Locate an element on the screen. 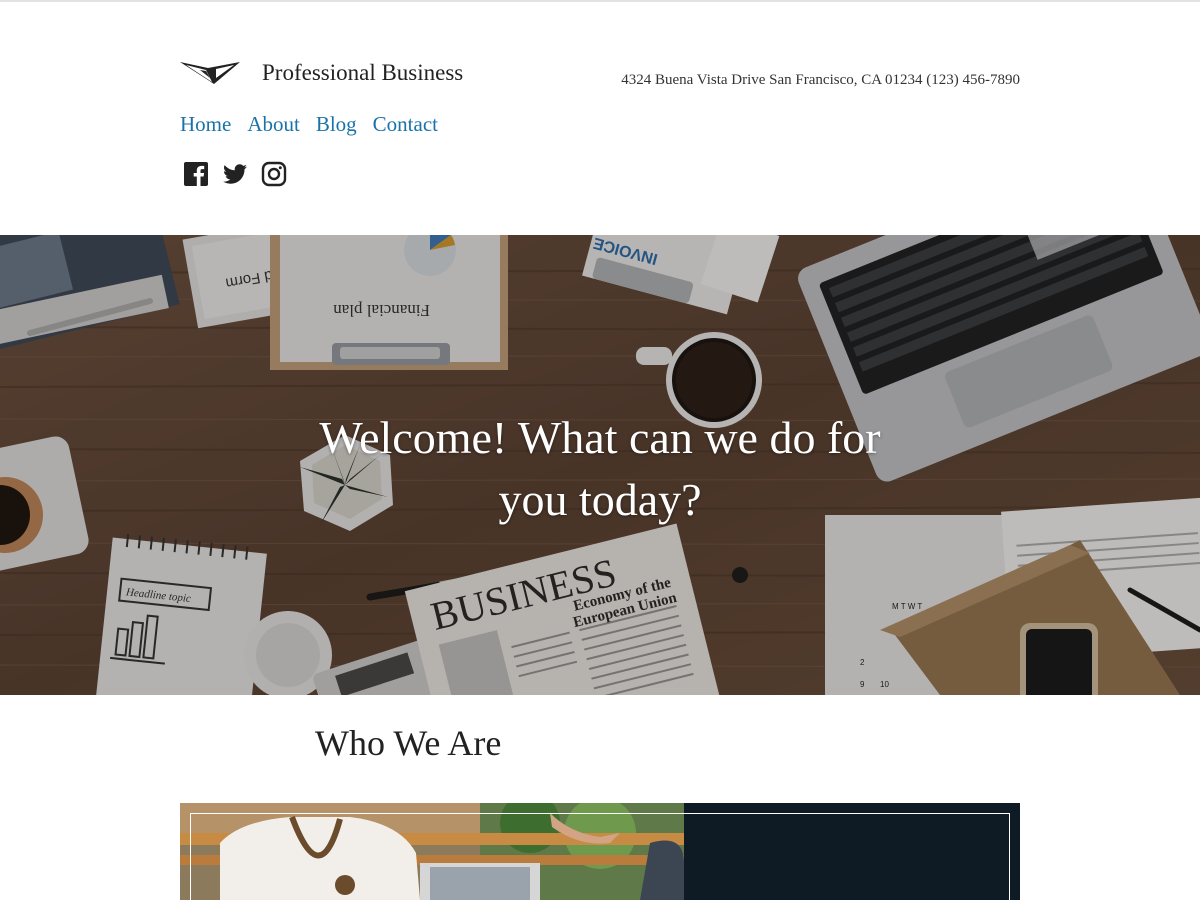 This screenshot has width=1200, height=900. nav-about: About is located at coordinates (273, 124).